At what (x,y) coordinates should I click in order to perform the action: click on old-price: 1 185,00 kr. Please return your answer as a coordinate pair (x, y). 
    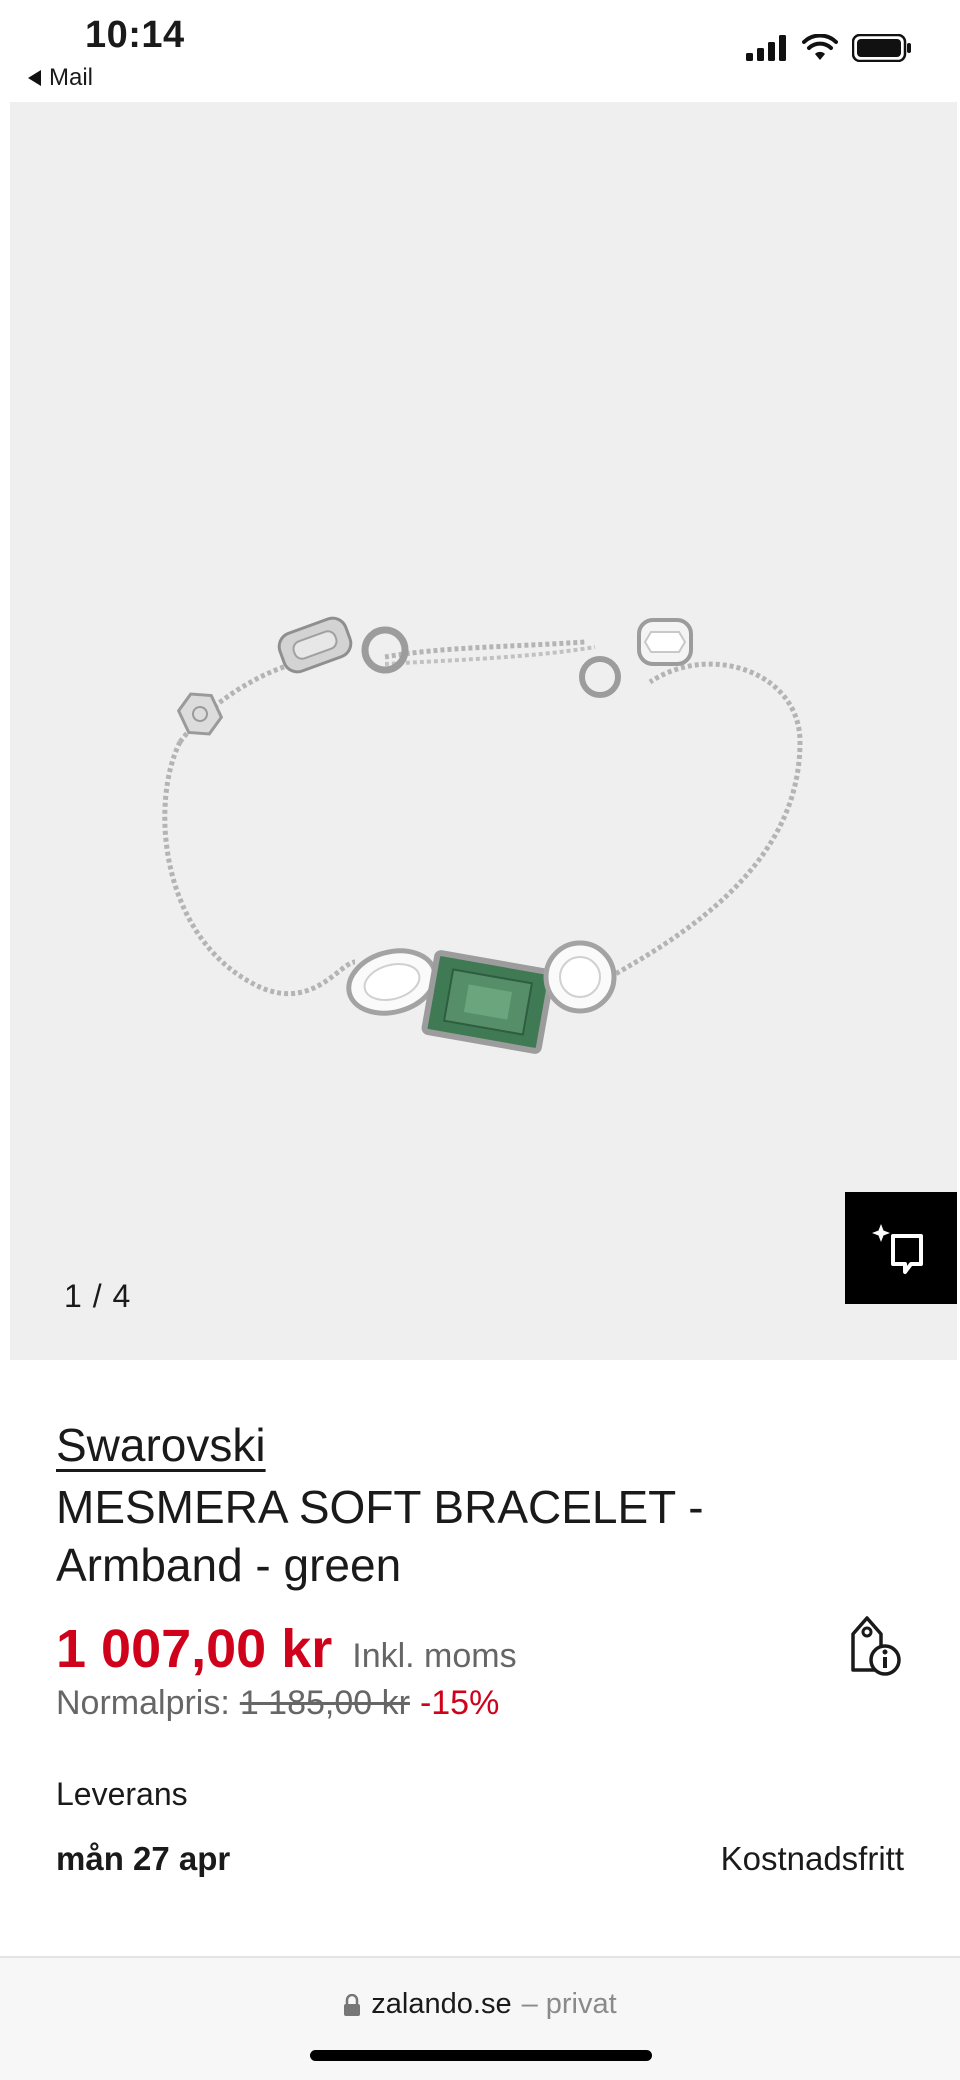
    Looking at the image, I should click on (324, 1703).